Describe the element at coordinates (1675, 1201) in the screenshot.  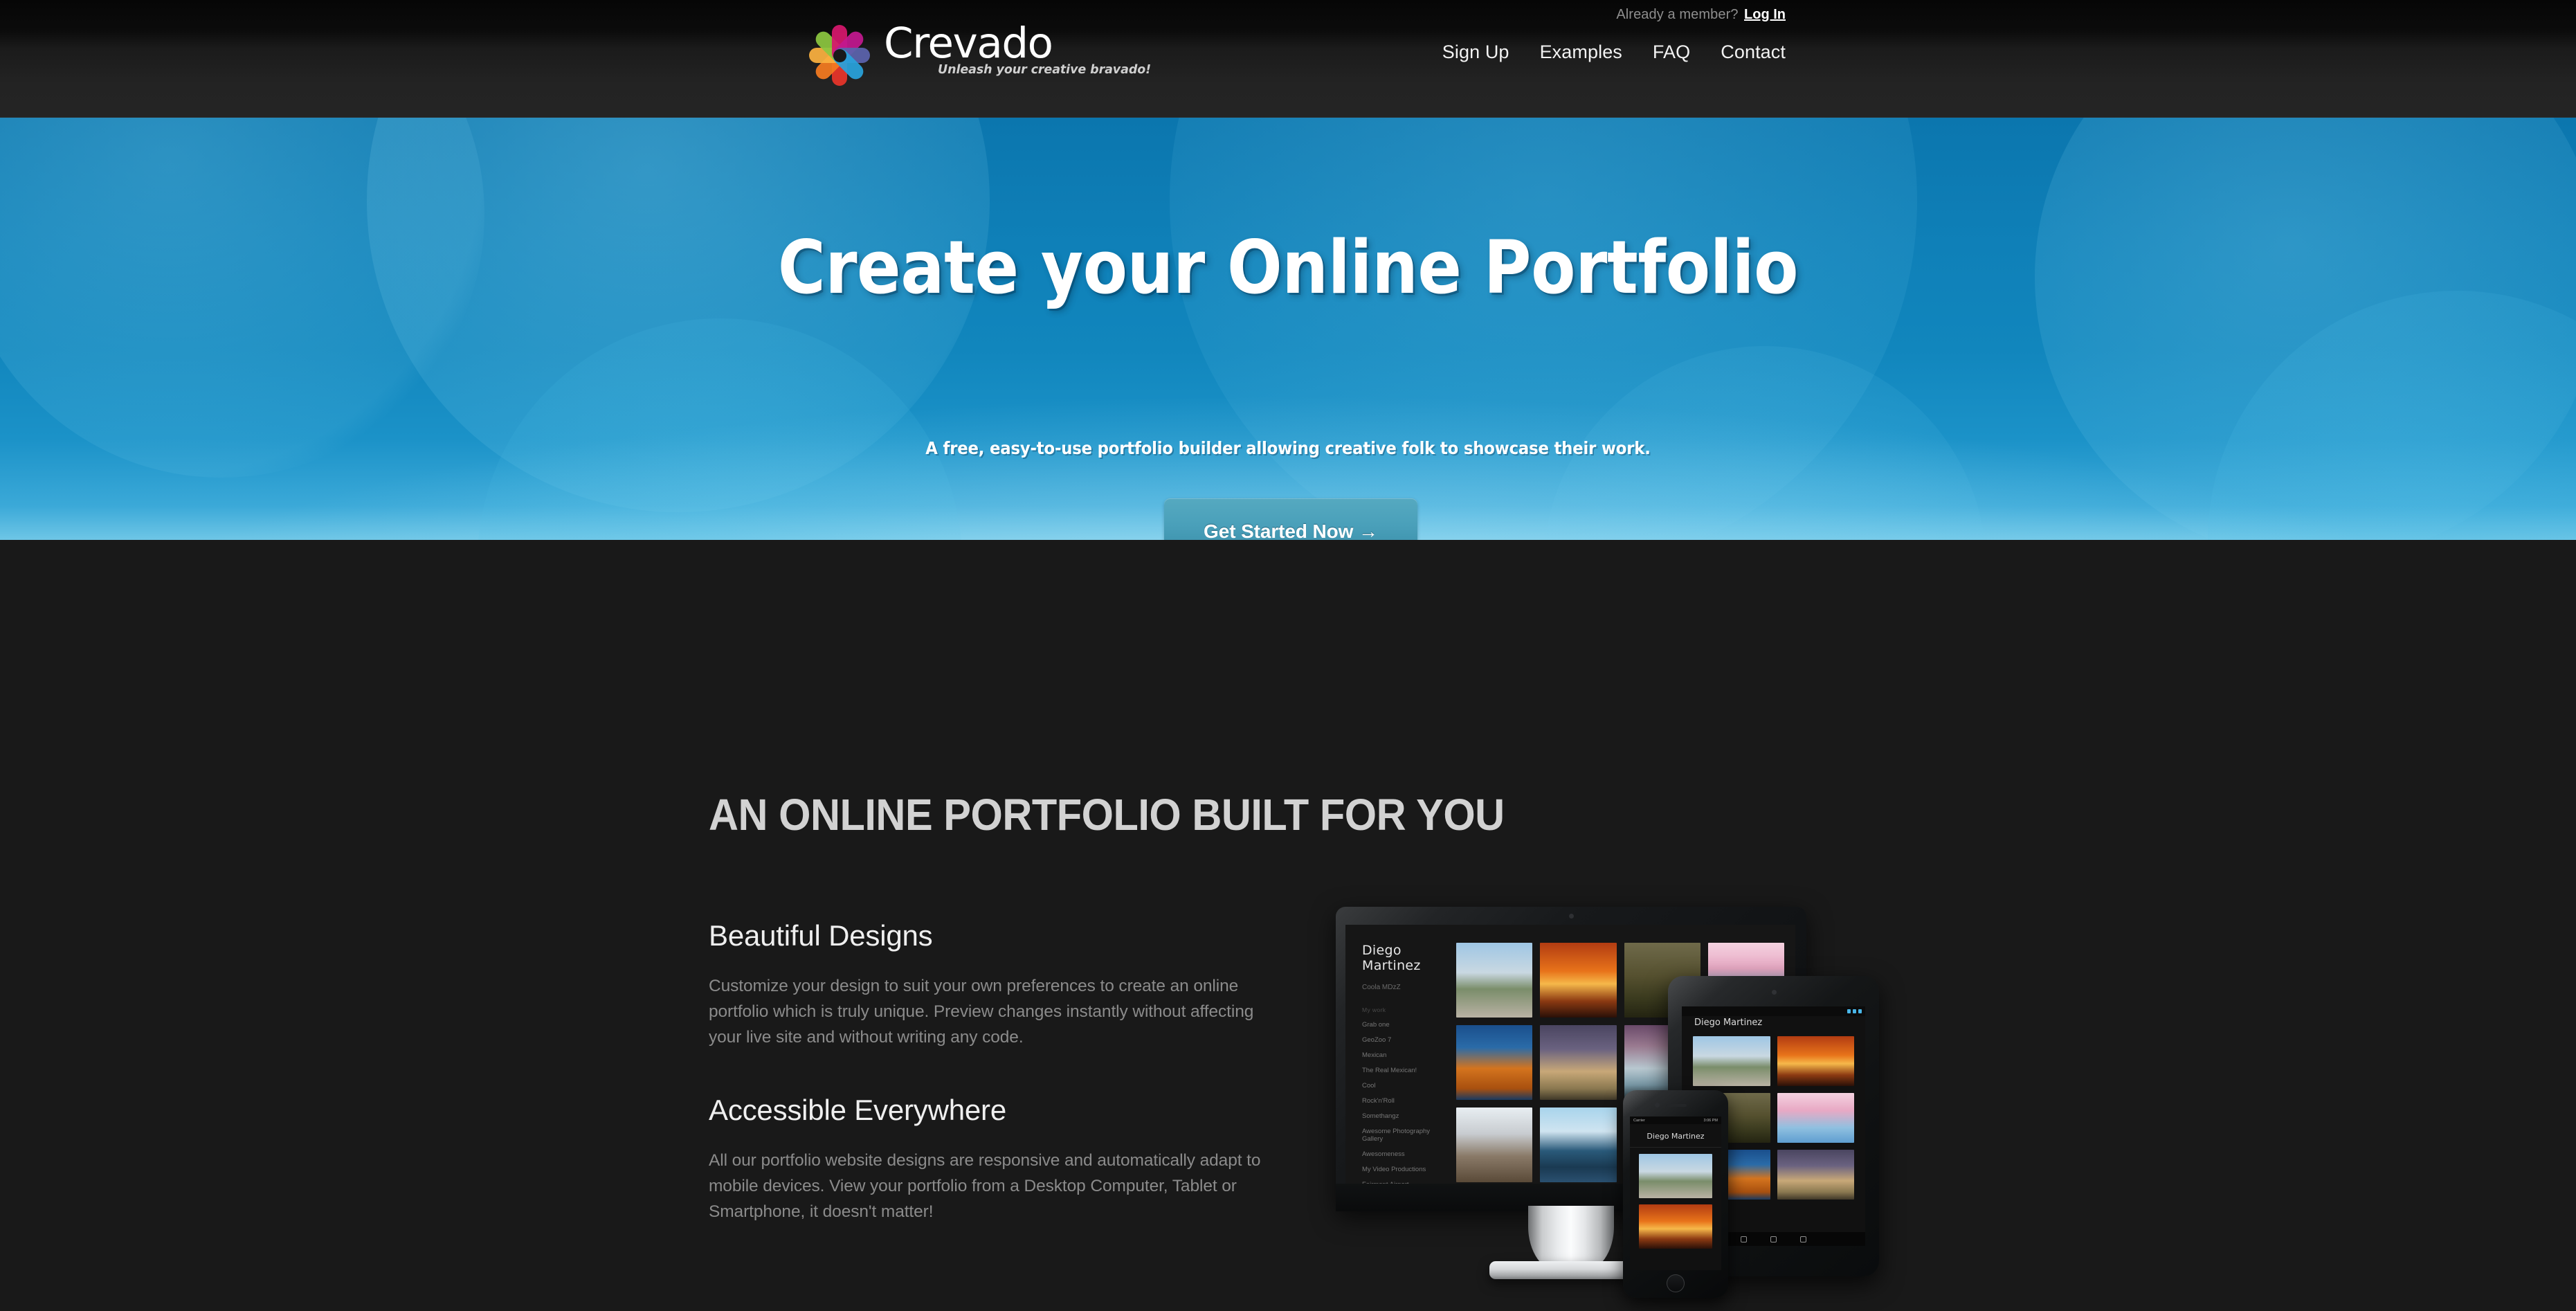
I see `portfolio-image-grid` at that location.